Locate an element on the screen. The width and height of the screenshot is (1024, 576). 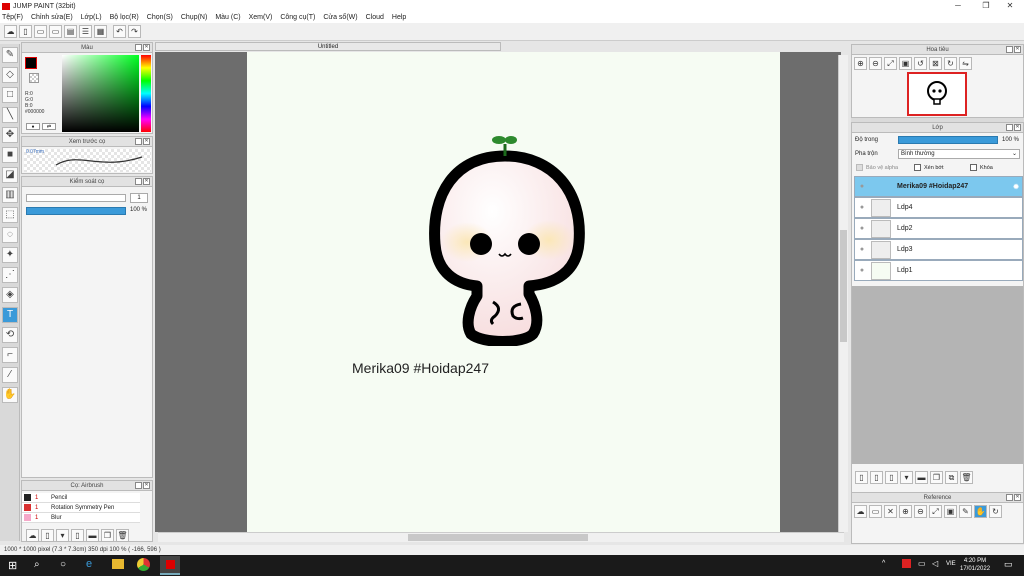
reference-open-icon: ▭ is located at coordinates (875, 511).